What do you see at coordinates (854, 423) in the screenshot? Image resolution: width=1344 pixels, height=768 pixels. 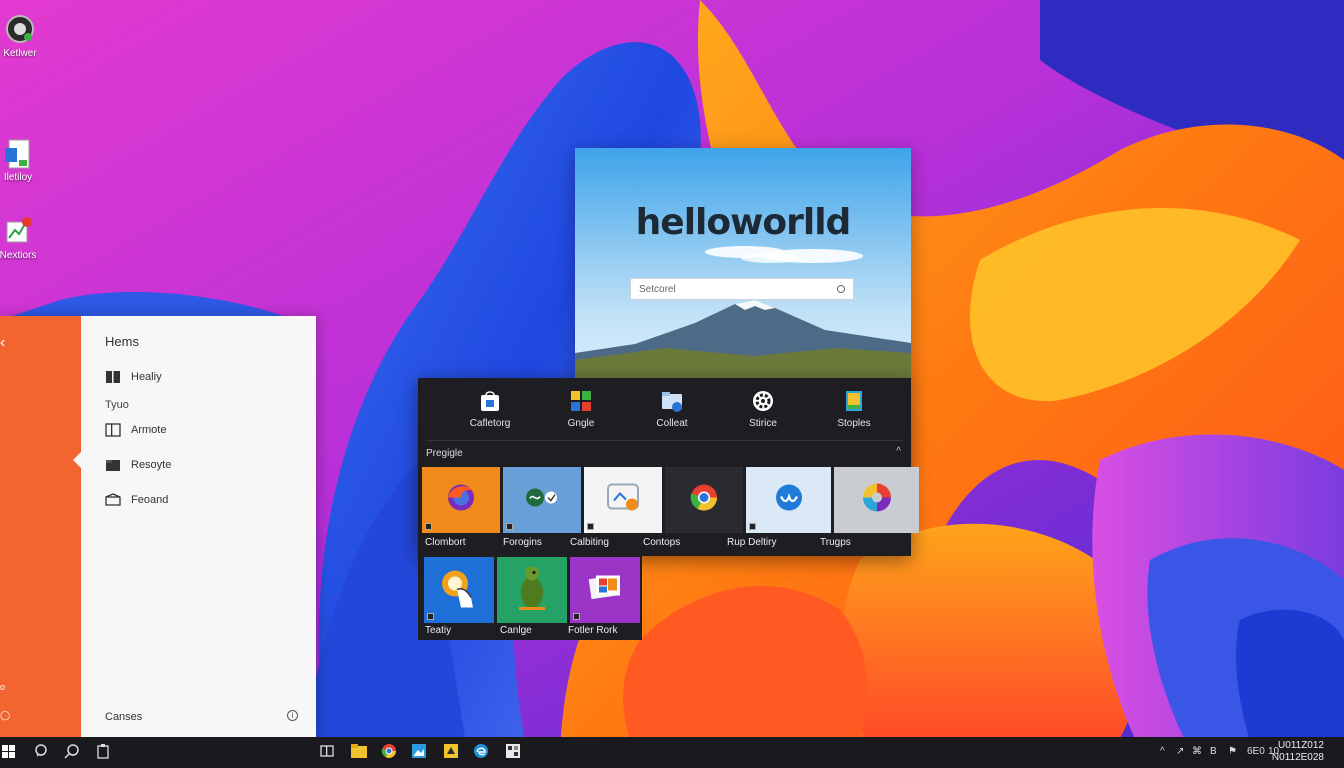 I see `pinned-app-label: Stoples` at bounding box center [854, 423].